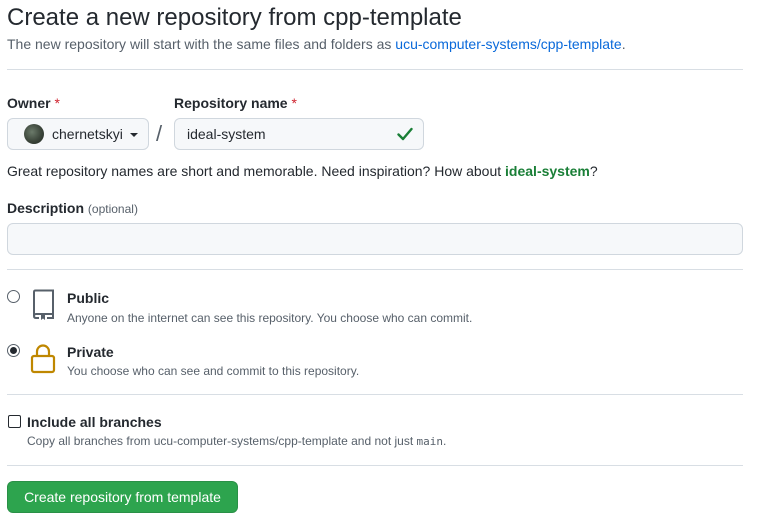 The image size is (763, 520). Describe the element at coordinates (623, 44) in the screenshot. I see `subtitle-suffix: .` at that location.